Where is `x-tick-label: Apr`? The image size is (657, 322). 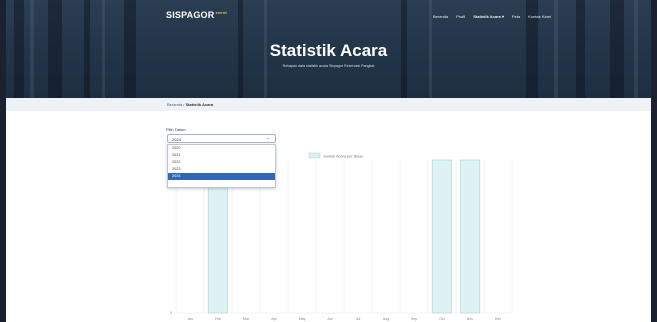 x-tick-label: Apr is located at coordinates (274, 319).